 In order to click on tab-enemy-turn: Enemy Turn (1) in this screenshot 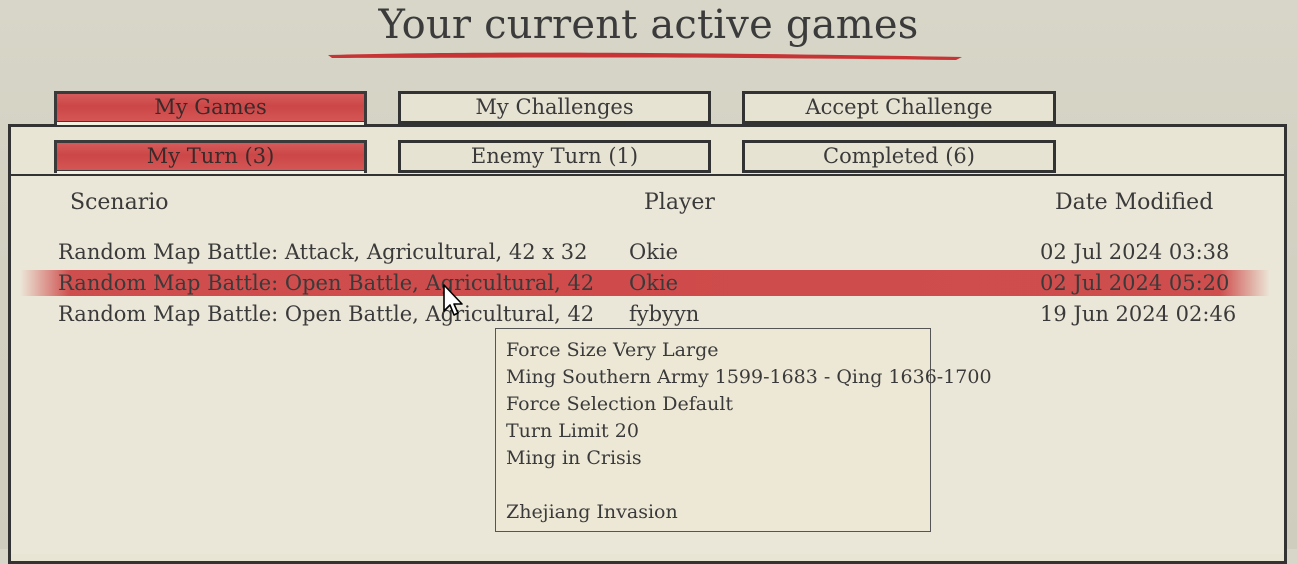, I will do `click(554, 156)`.